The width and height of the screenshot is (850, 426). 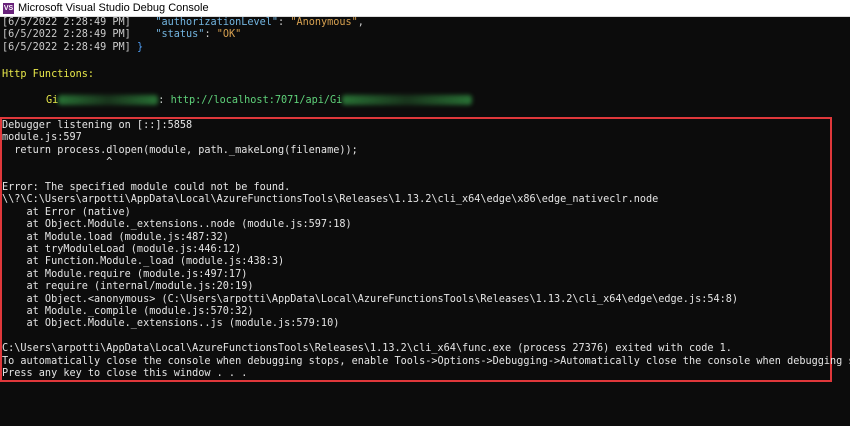 I want to click on json-key: "authorizationLevel", so click(x=217, y=22).